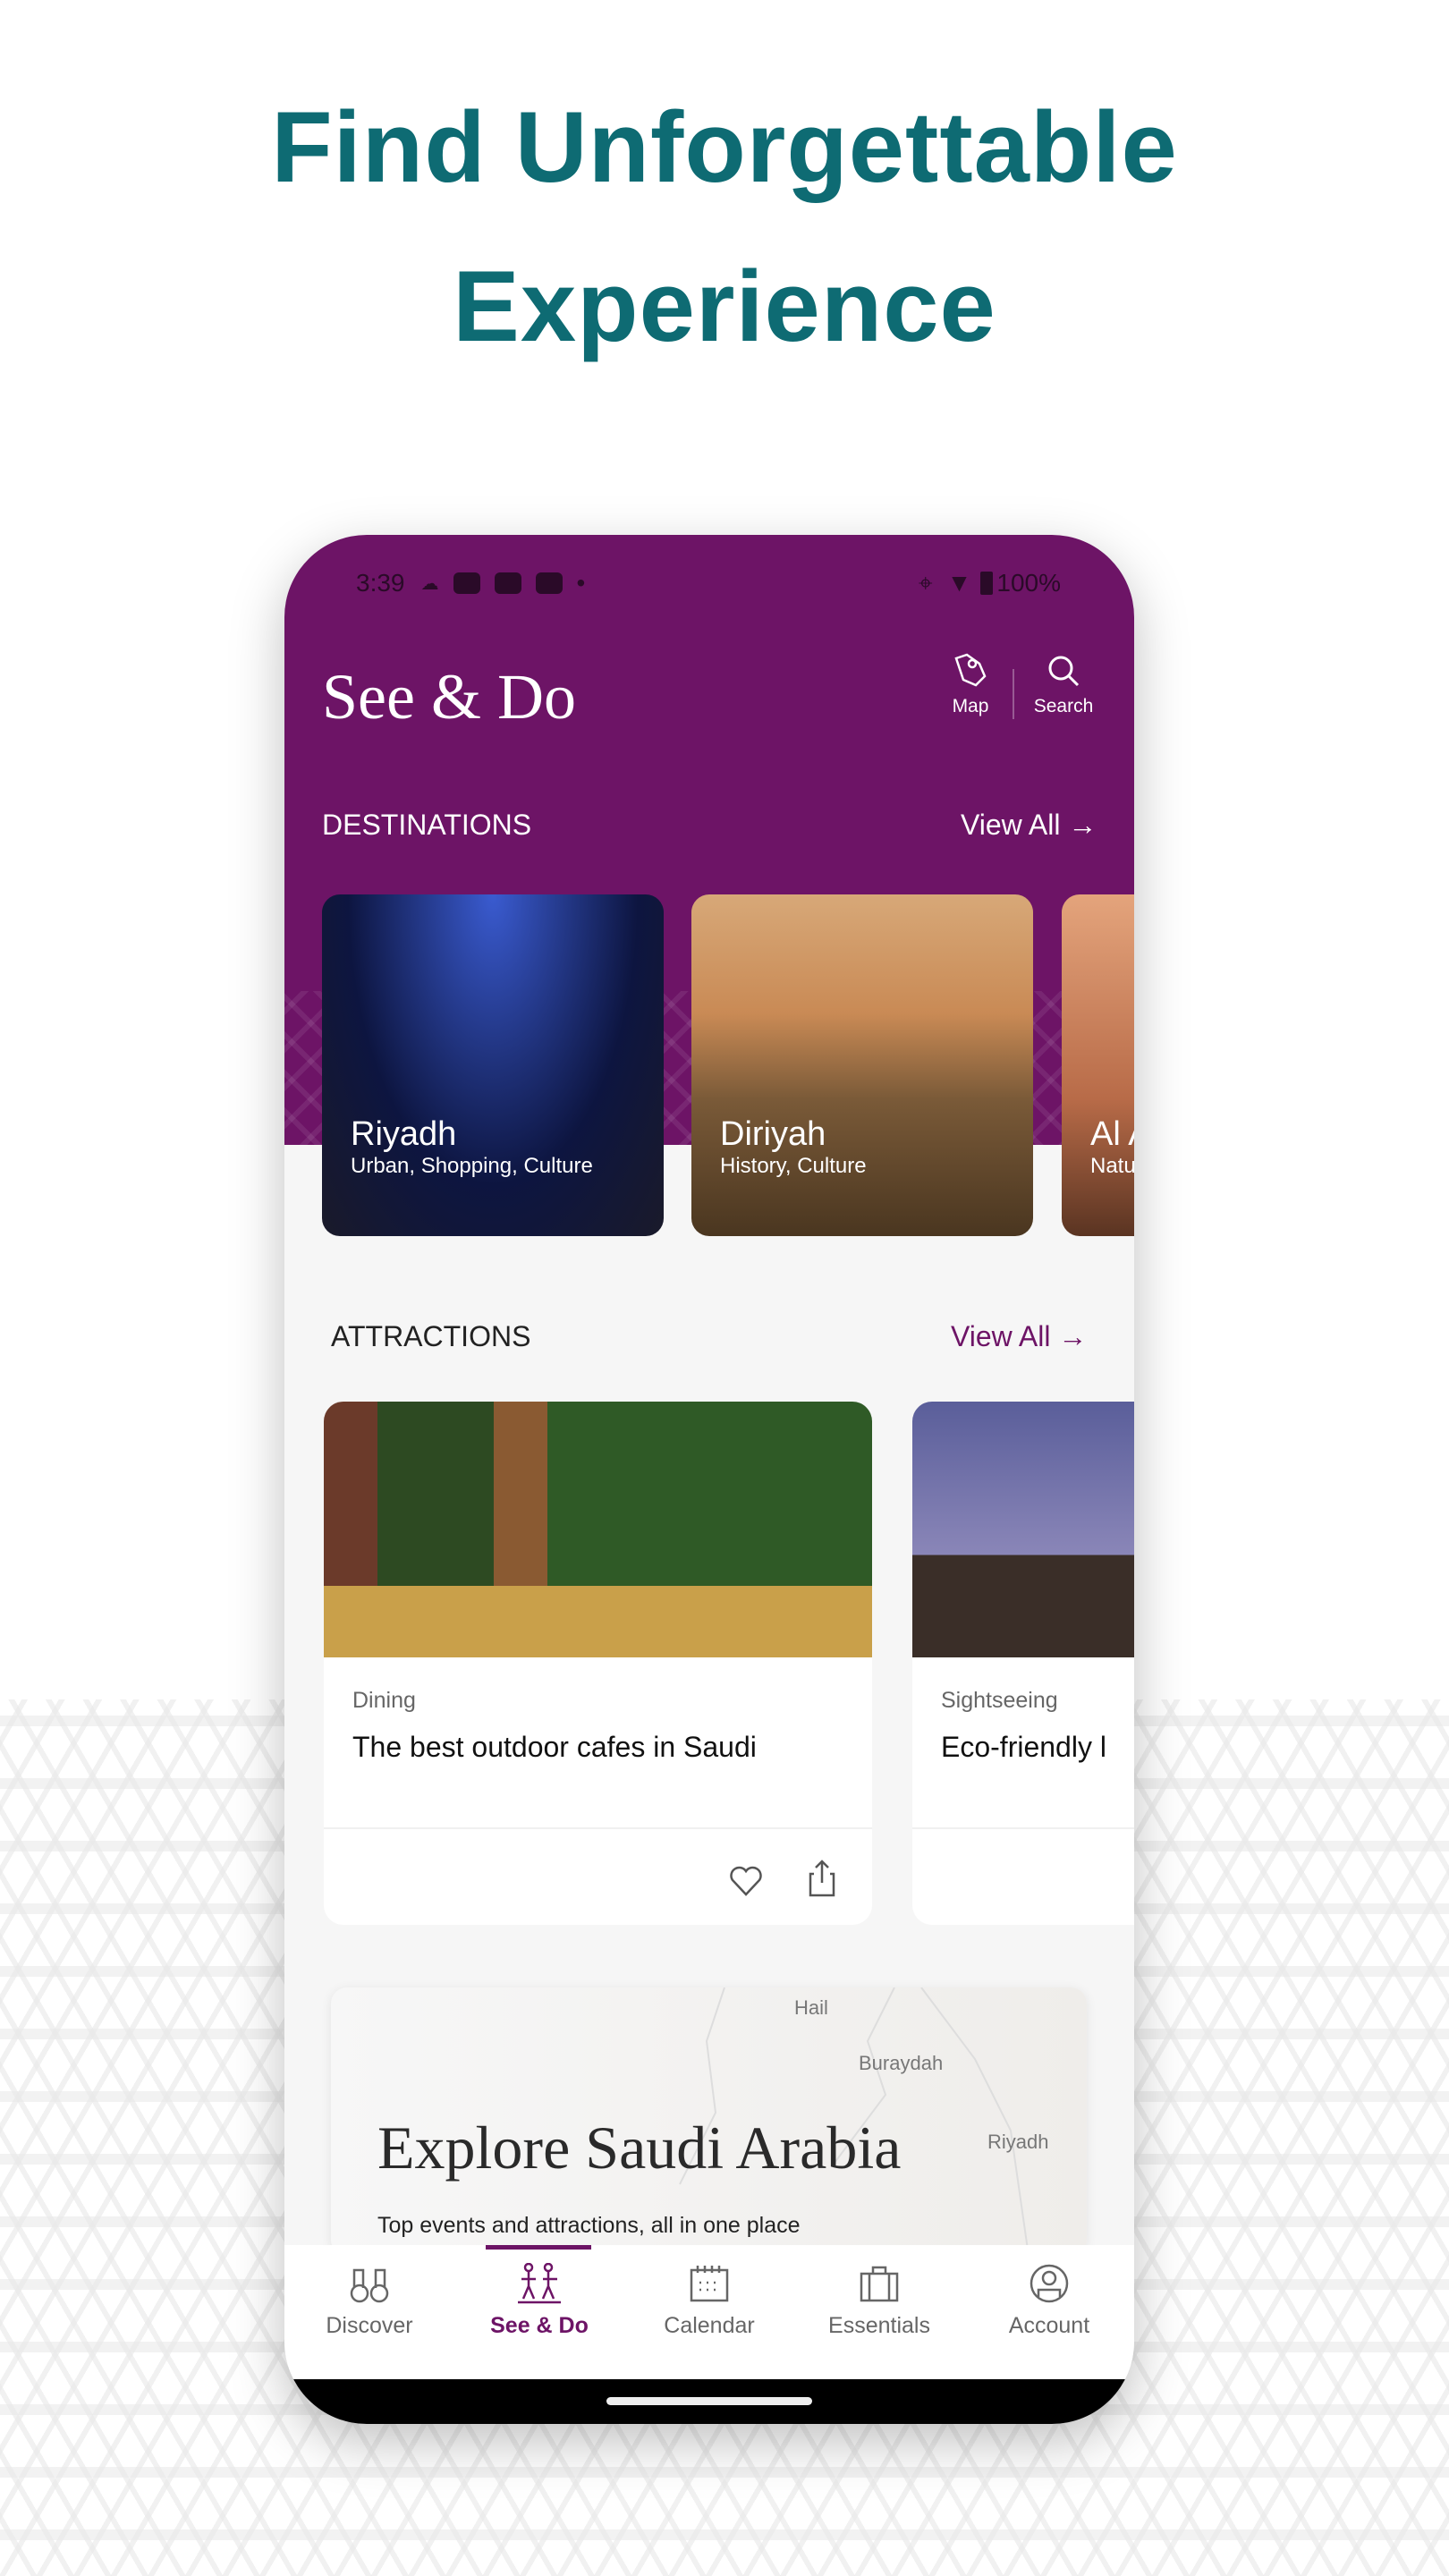 The width and height of the screenshot is (1449, 2576). I want to click on destinations-heading: DESTINATIONS, so click(427, 825).